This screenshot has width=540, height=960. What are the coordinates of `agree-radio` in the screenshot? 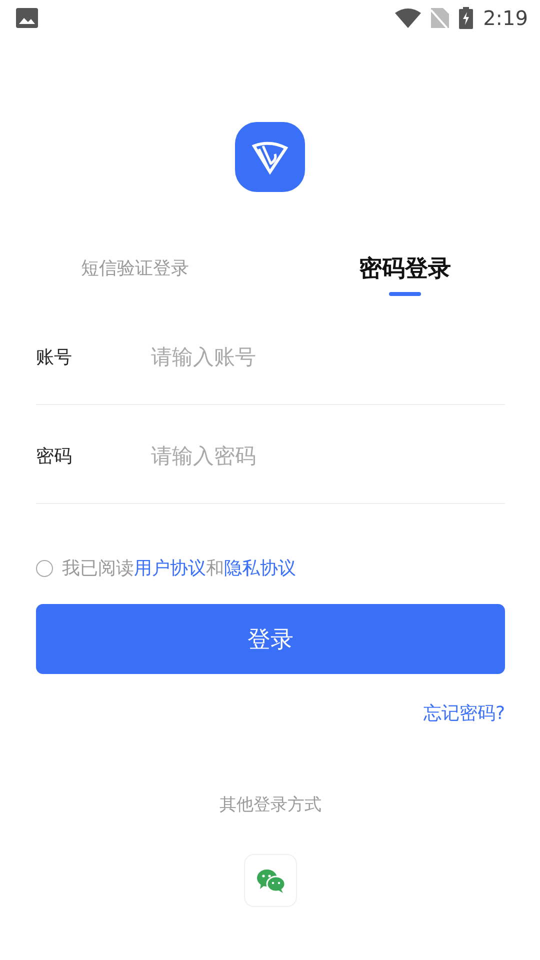 It's located at (44, 568).